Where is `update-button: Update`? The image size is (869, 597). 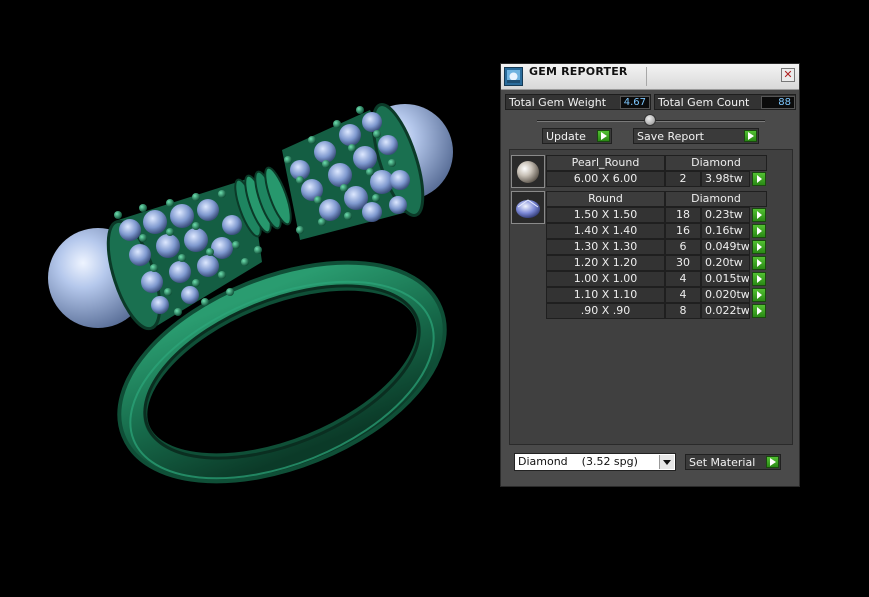 update-button: Update is located at coordinates (577, 136).